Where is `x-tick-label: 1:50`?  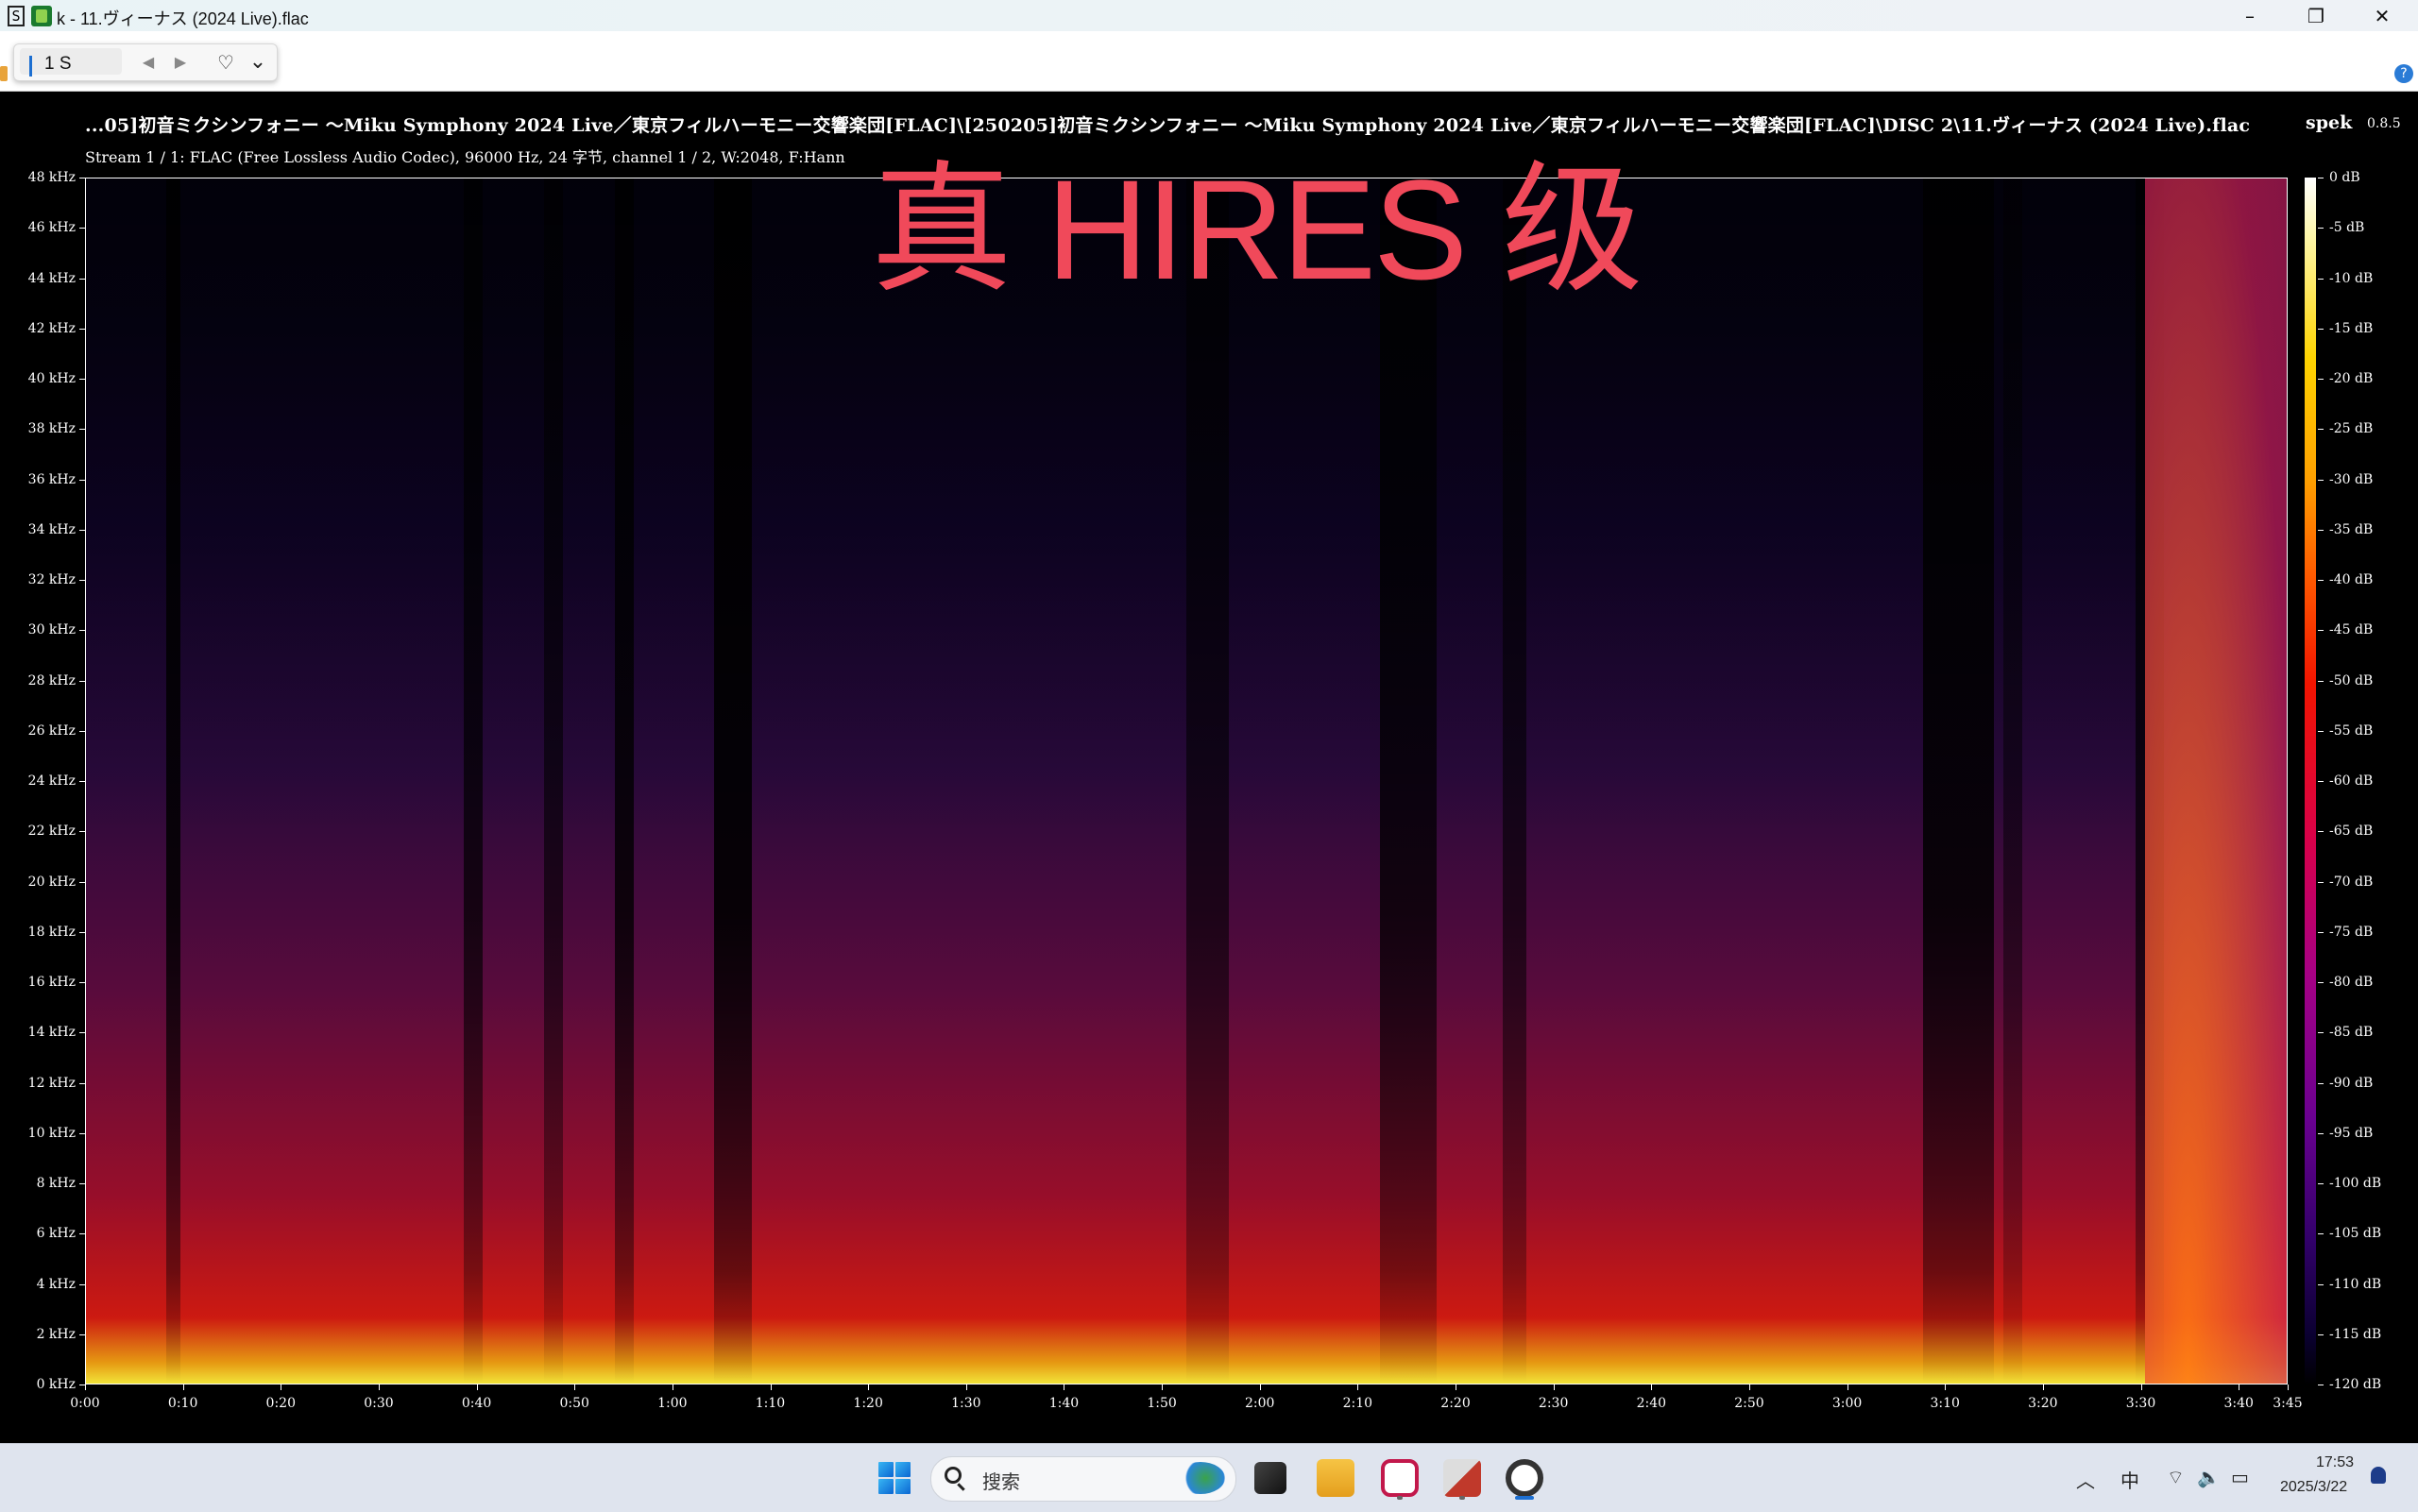
x-tick-label: 1:50 is located at coordinates (1162, 1403).